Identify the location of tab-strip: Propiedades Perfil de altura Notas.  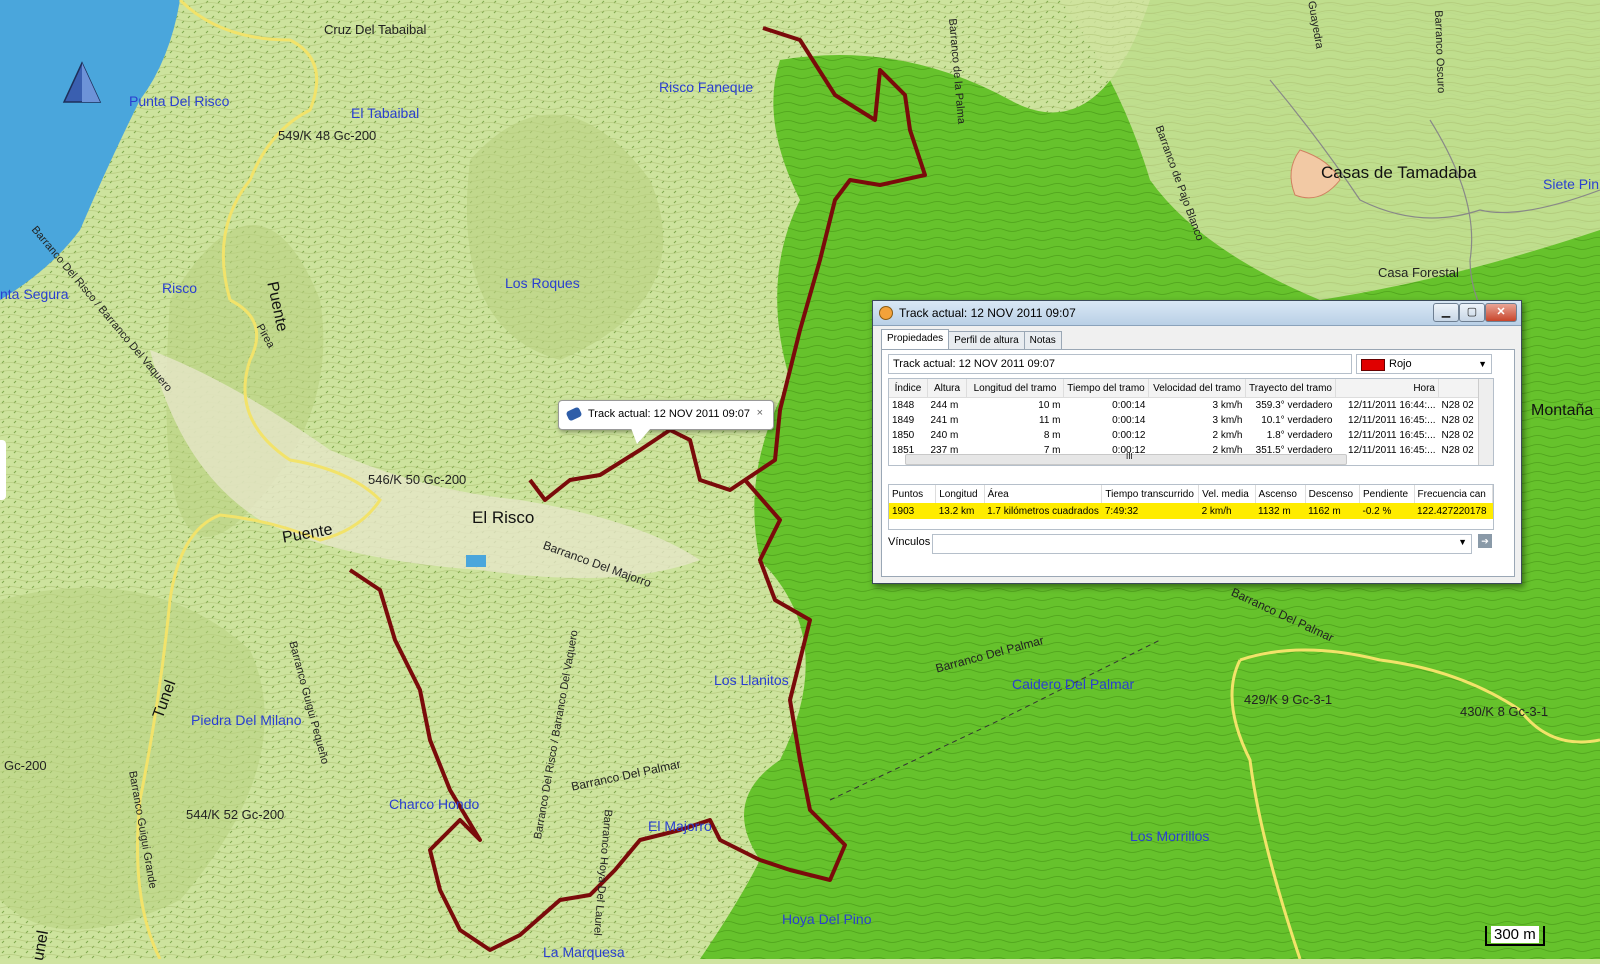
(971, 340).